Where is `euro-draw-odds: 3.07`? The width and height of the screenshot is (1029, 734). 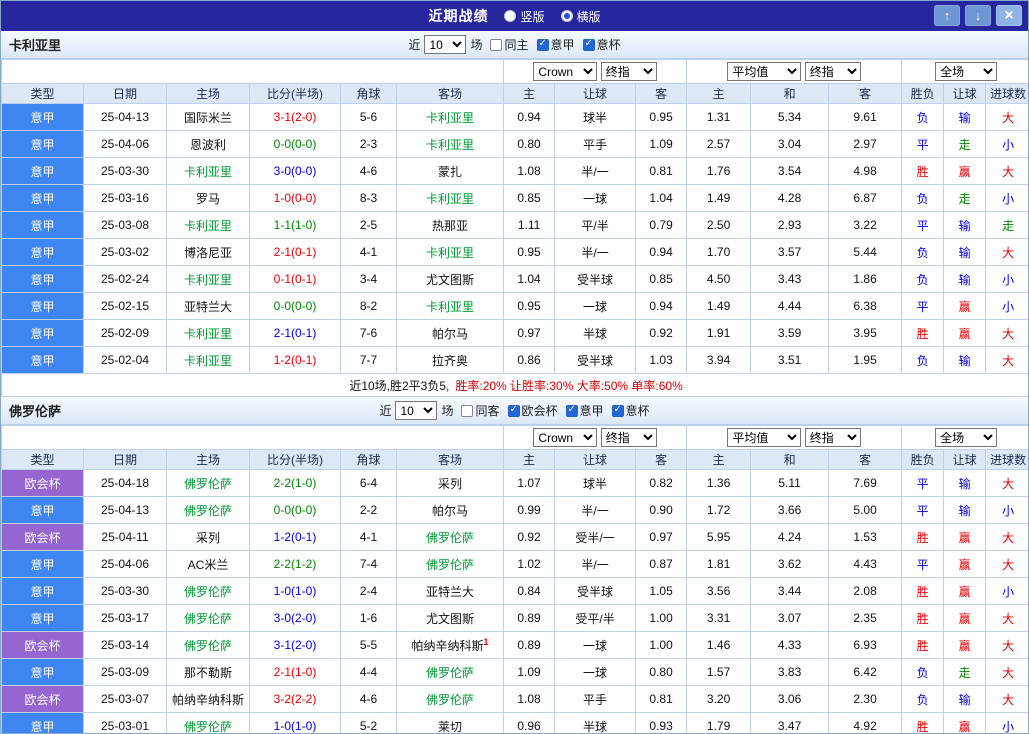
euro-draw-odds: 3.07 is located at coordinates (790, 618).